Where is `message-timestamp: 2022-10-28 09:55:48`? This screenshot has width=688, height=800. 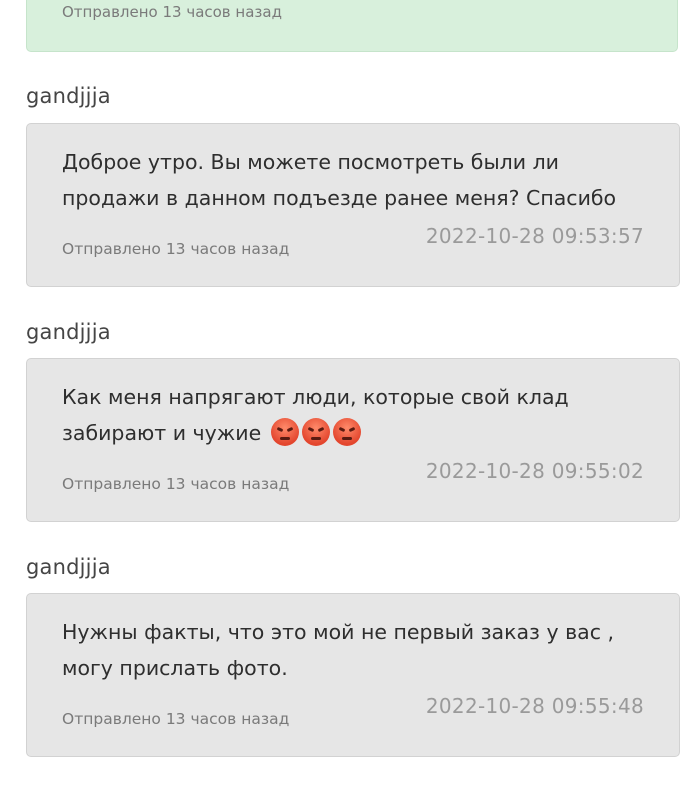
message-timestamp: 2022-10-28 09:55:48 is located at coordinates (534, 706).